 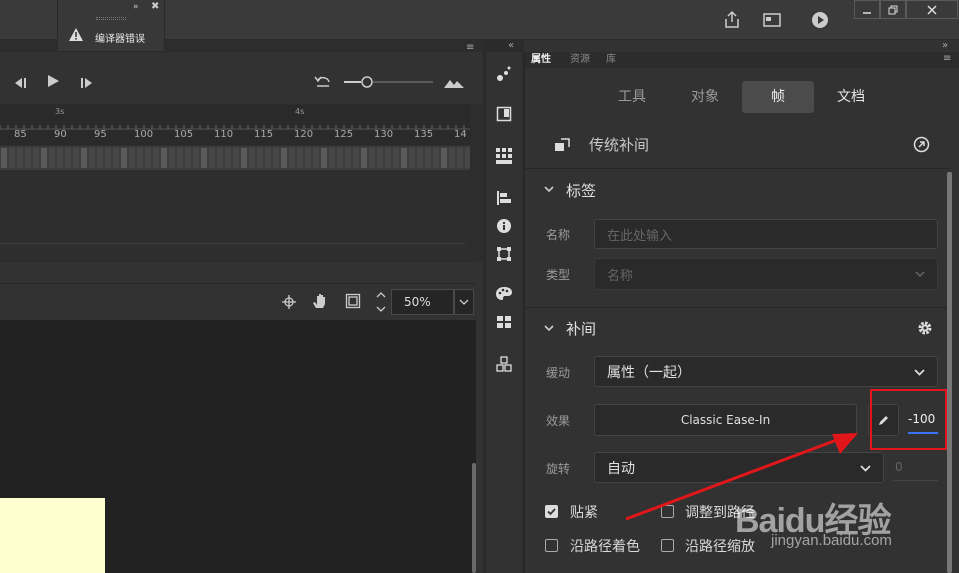 What do you see at coordinates (504, 322) in the screenshot?
I see `components-icon` at bounding box center [504, 322].